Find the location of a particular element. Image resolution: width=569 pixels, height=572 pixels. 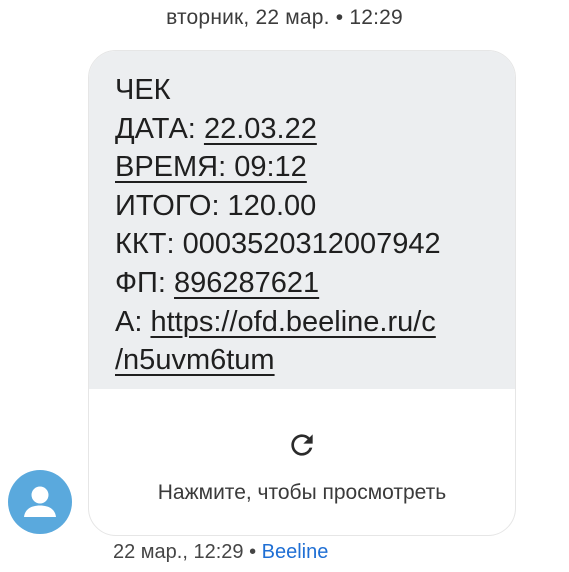

message-footer: 22 мар., 12:29 • Beeline is located at coordinates (220, 552).